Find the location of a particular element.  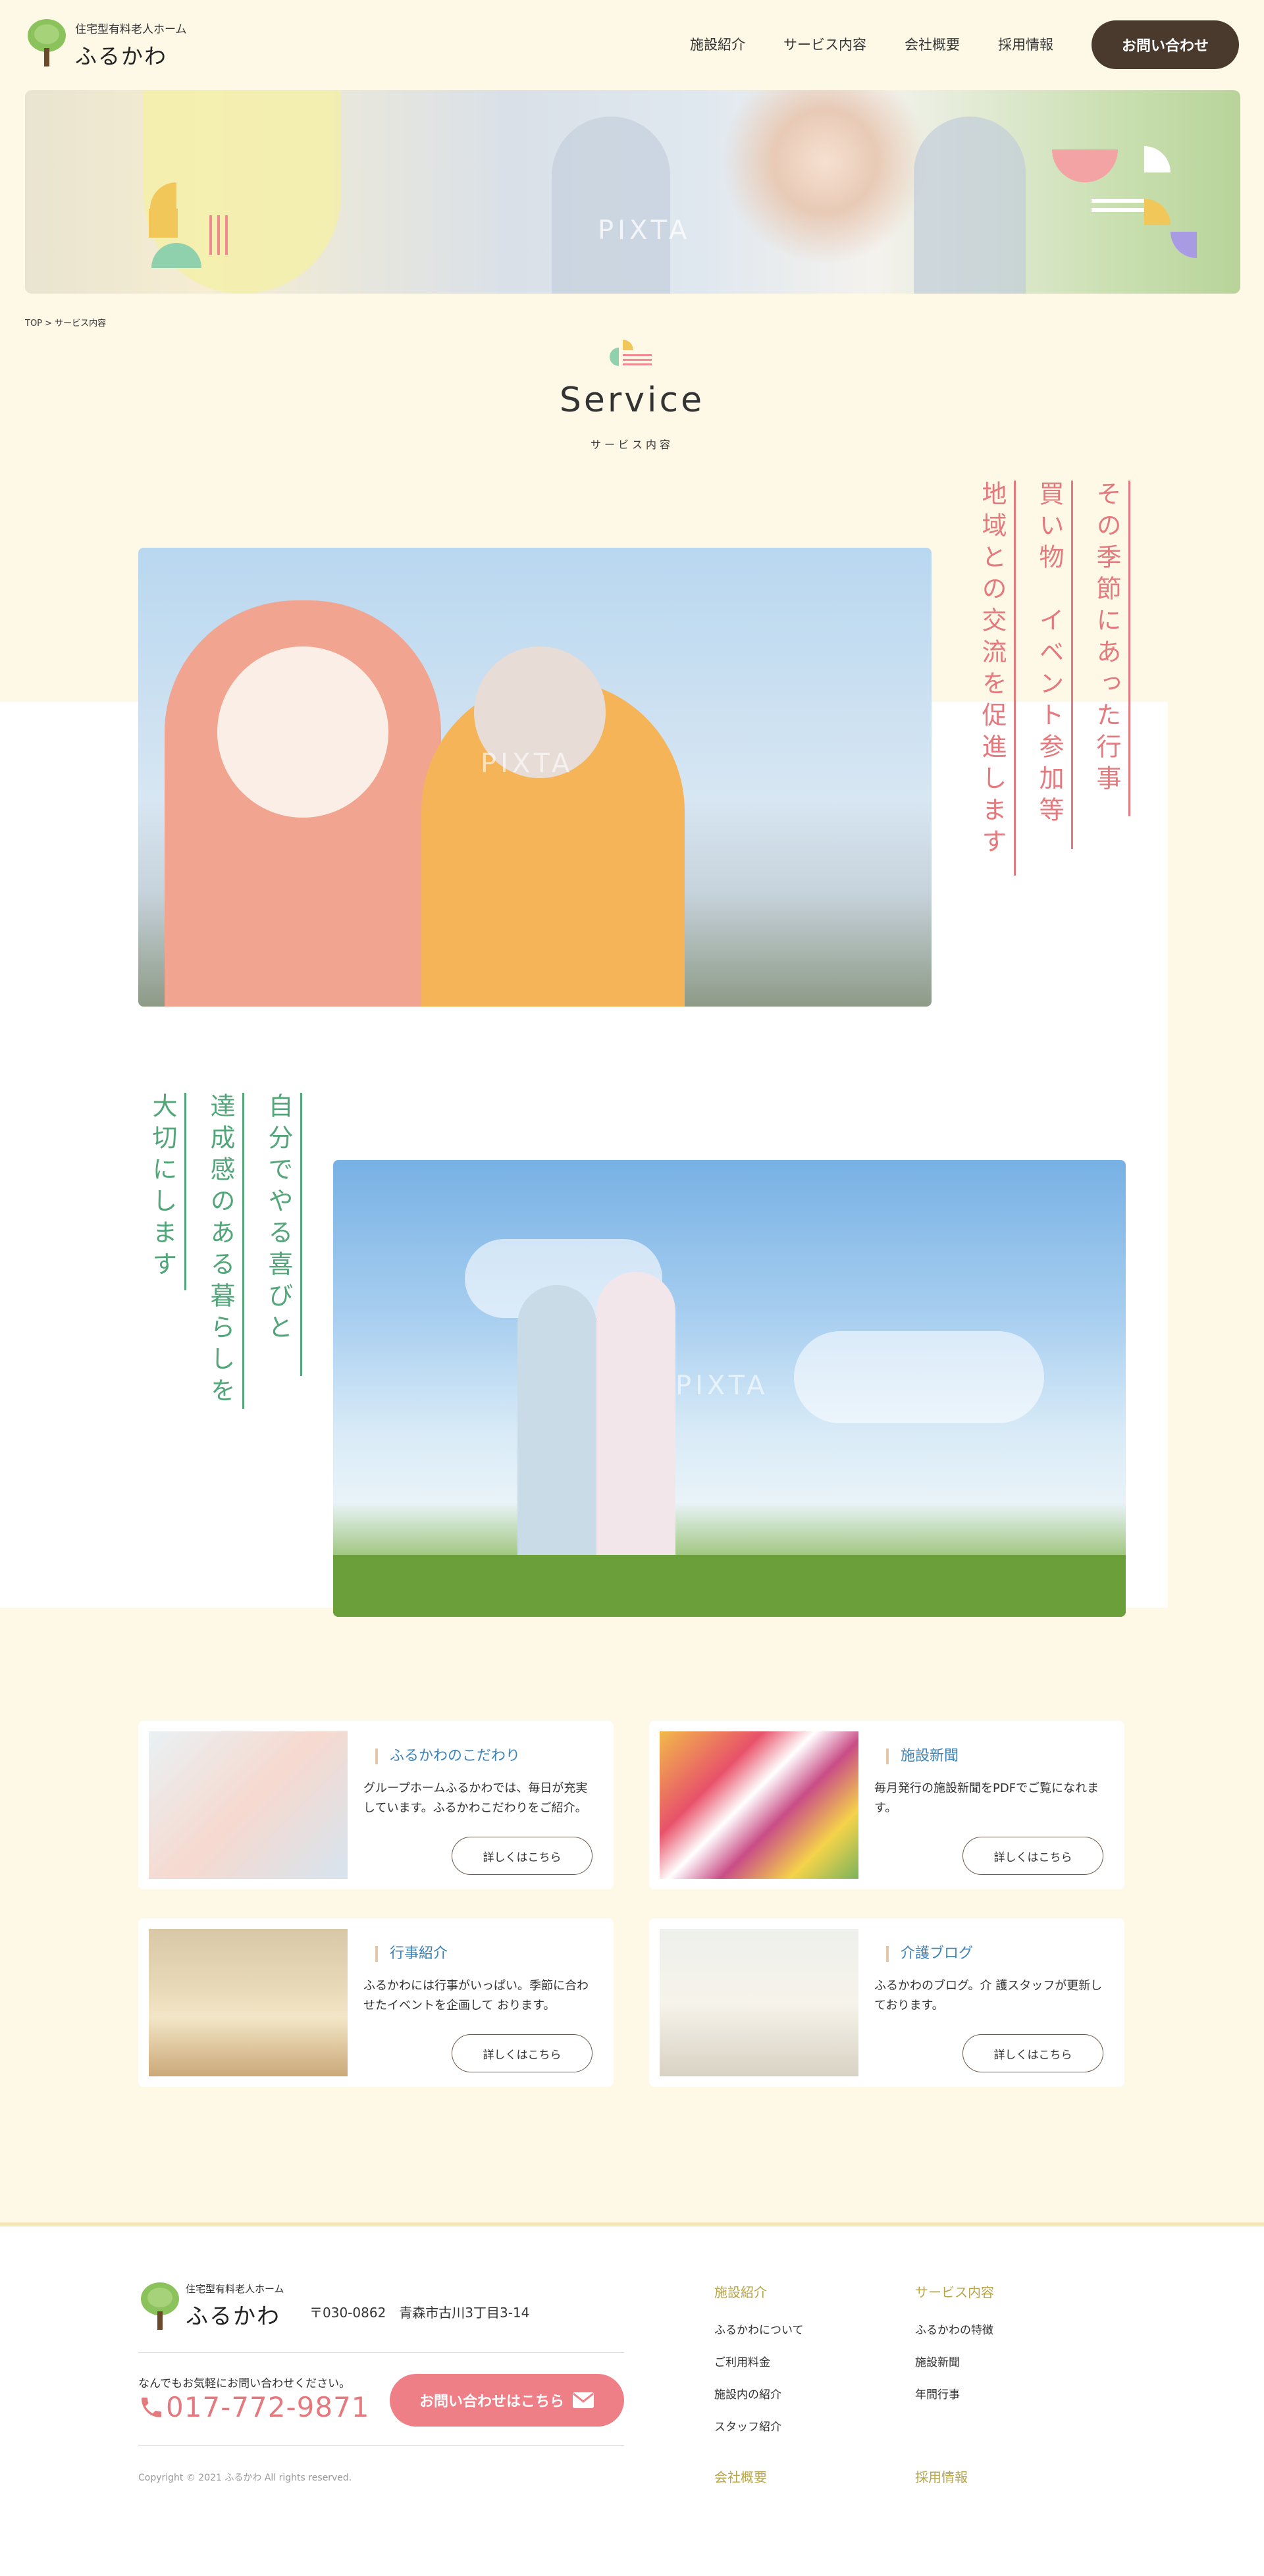

site-logo: 住宅型有料老人ホーム ふるかわ is located at coordinates (111, 44).